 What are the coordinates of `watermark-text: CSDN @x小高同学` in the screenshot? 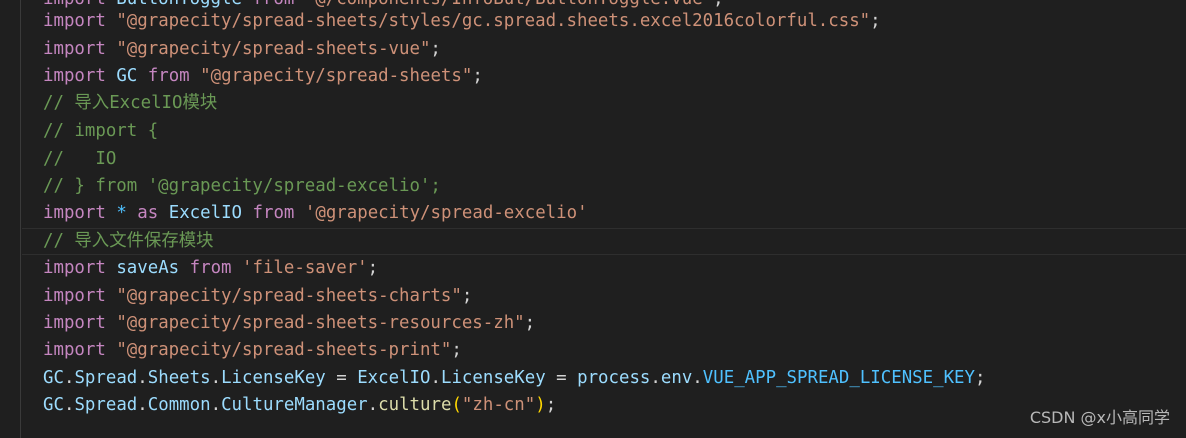 It's located at (1099, 417).